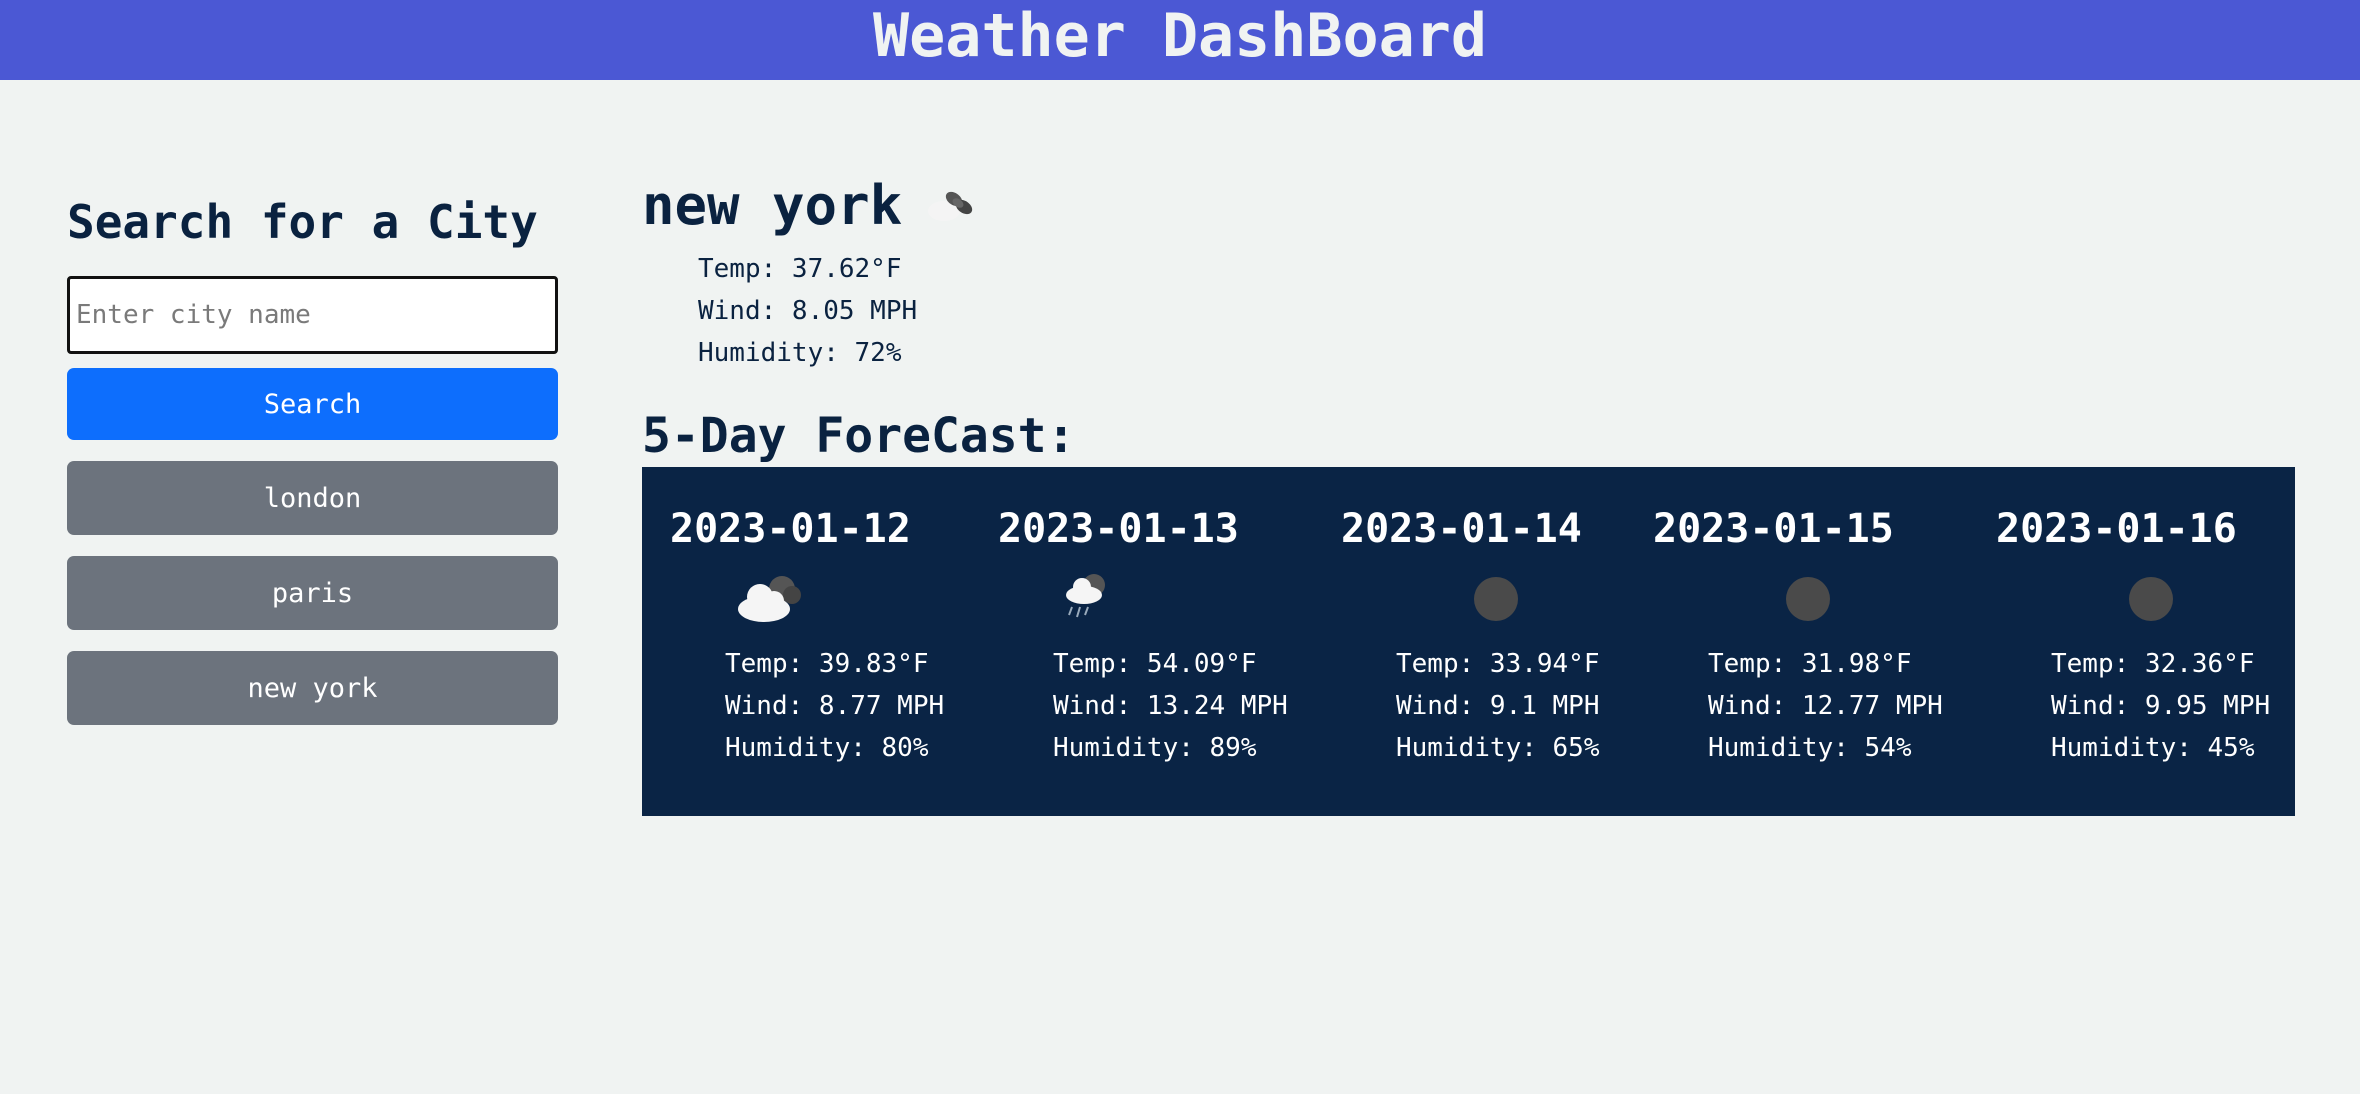 The height and width of the screenshot is (1094, 2360). Describe the element at coordinates (312, 404) in the screenshot. I see `search-button: Search` at that location.